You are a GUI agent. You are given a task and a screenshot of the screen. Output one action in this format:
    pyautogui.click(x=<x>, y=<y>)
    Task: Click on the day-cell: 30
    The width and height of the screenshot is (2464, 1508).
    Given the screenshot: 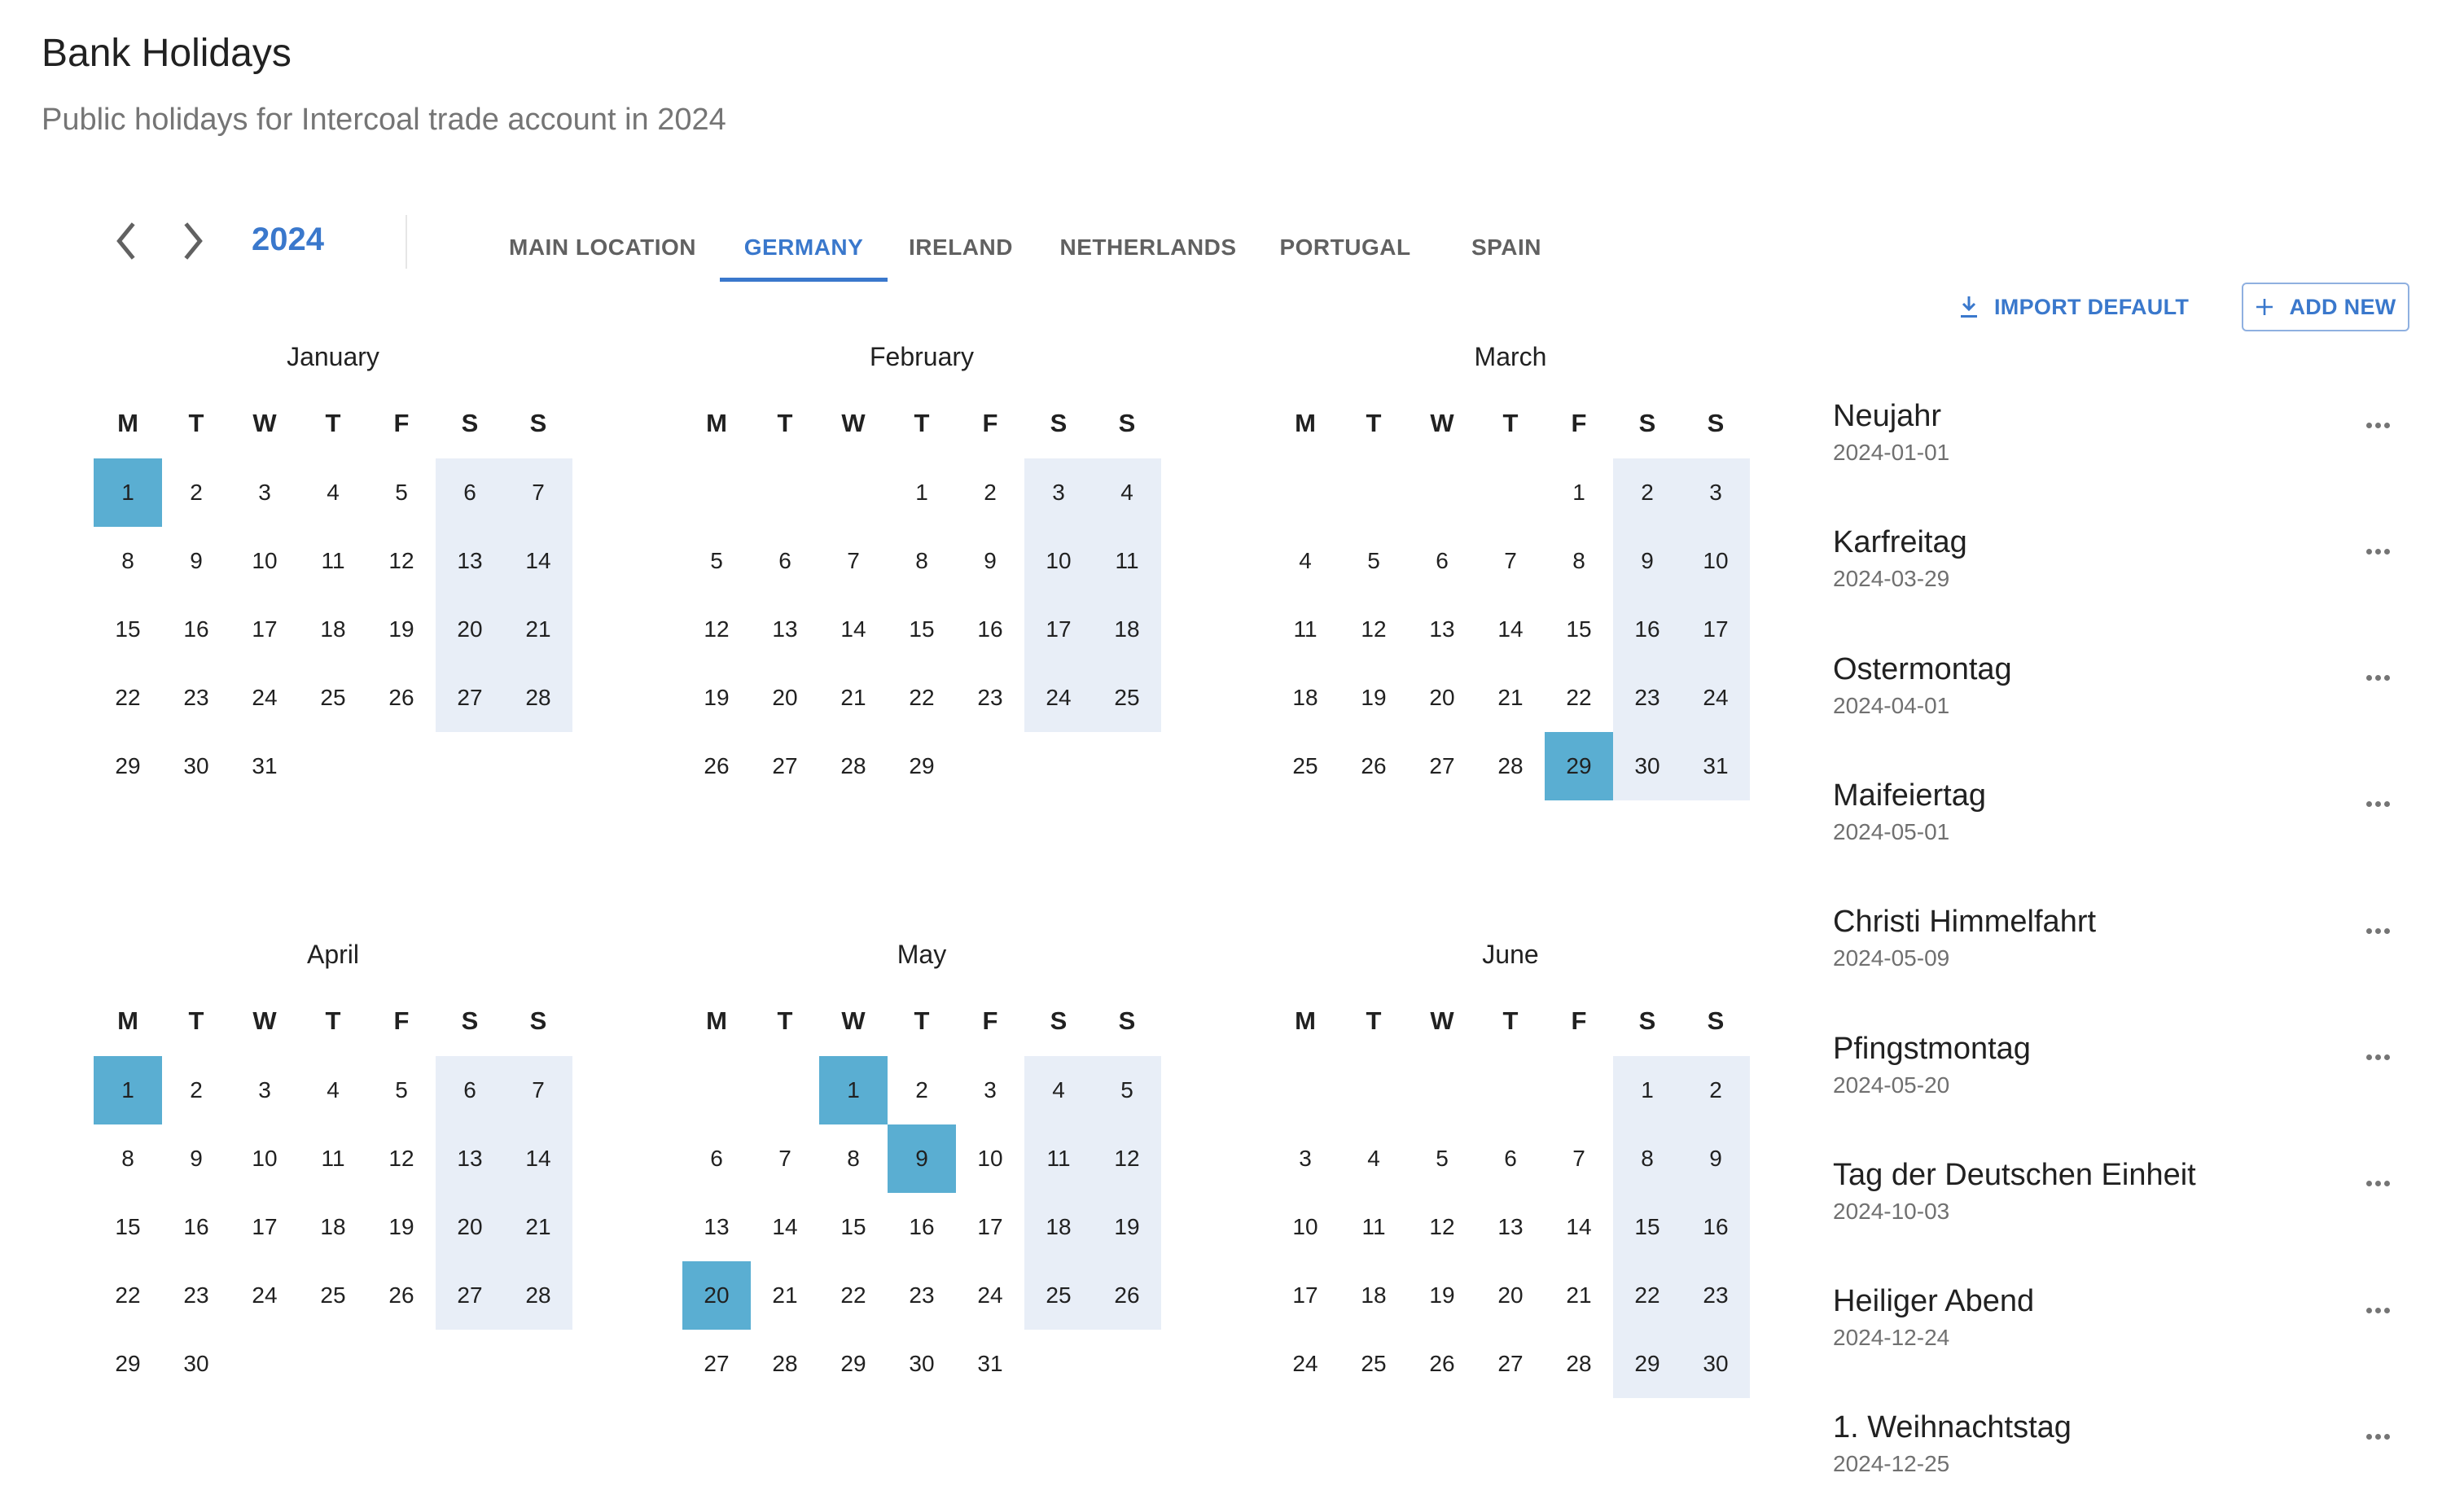 What is the action you would take?
    pyautogui.click(x=196, y=1364)
    